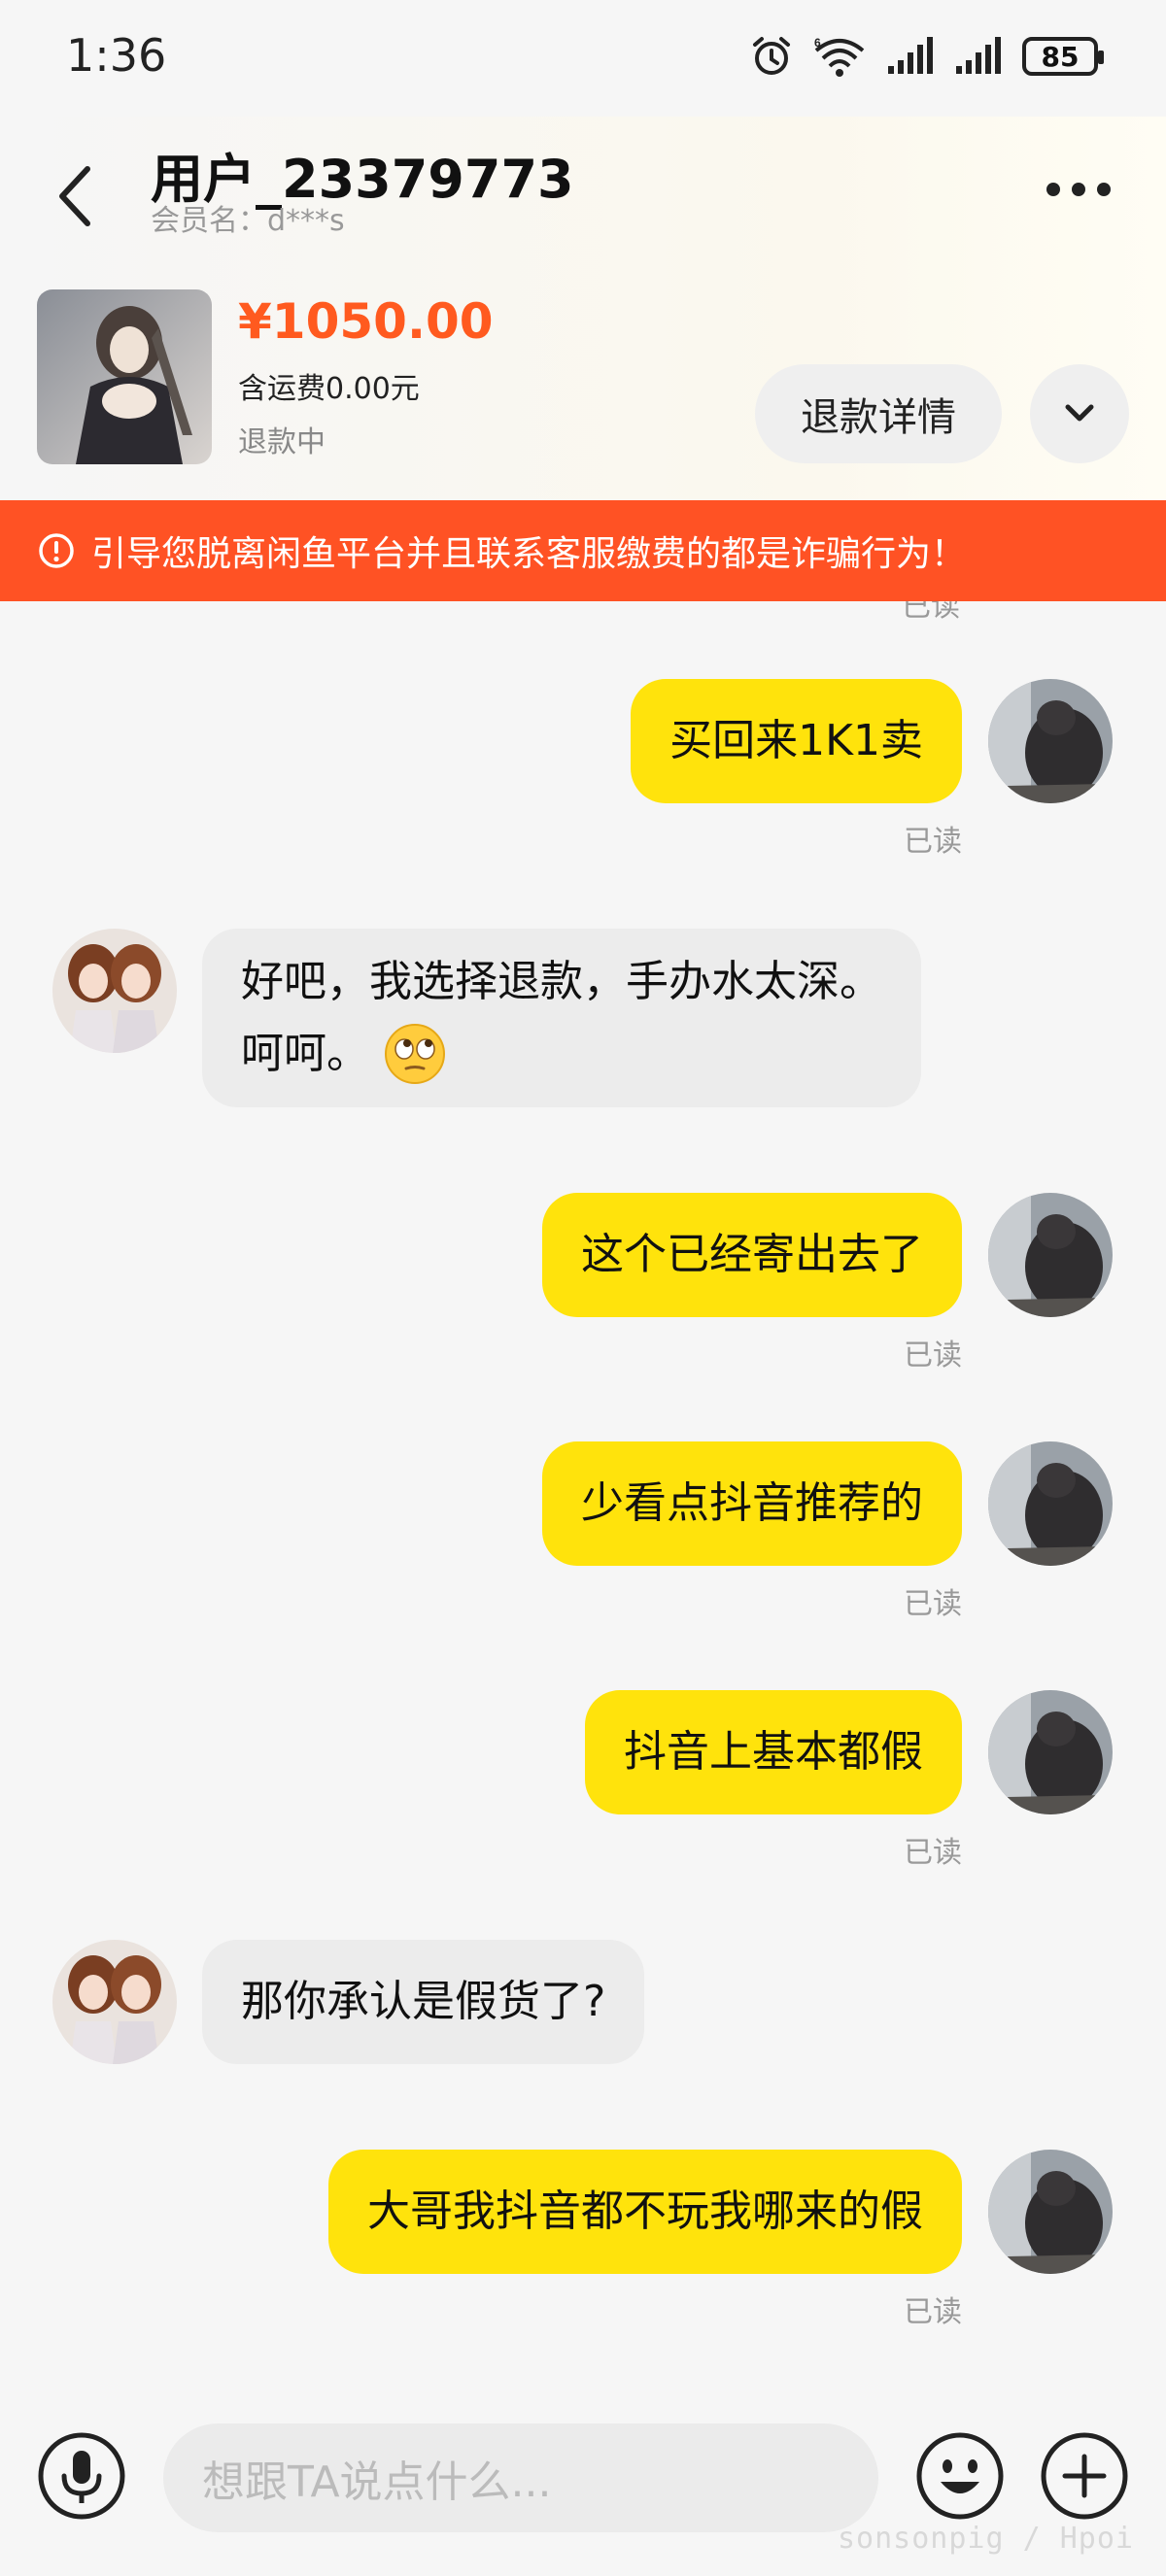 Image resolution: width=1166 pixels, height=2576 pixels. Describe the element at coordinates (56, 550) in the screenshot. I see `exclamation-circle-icon` at that location.